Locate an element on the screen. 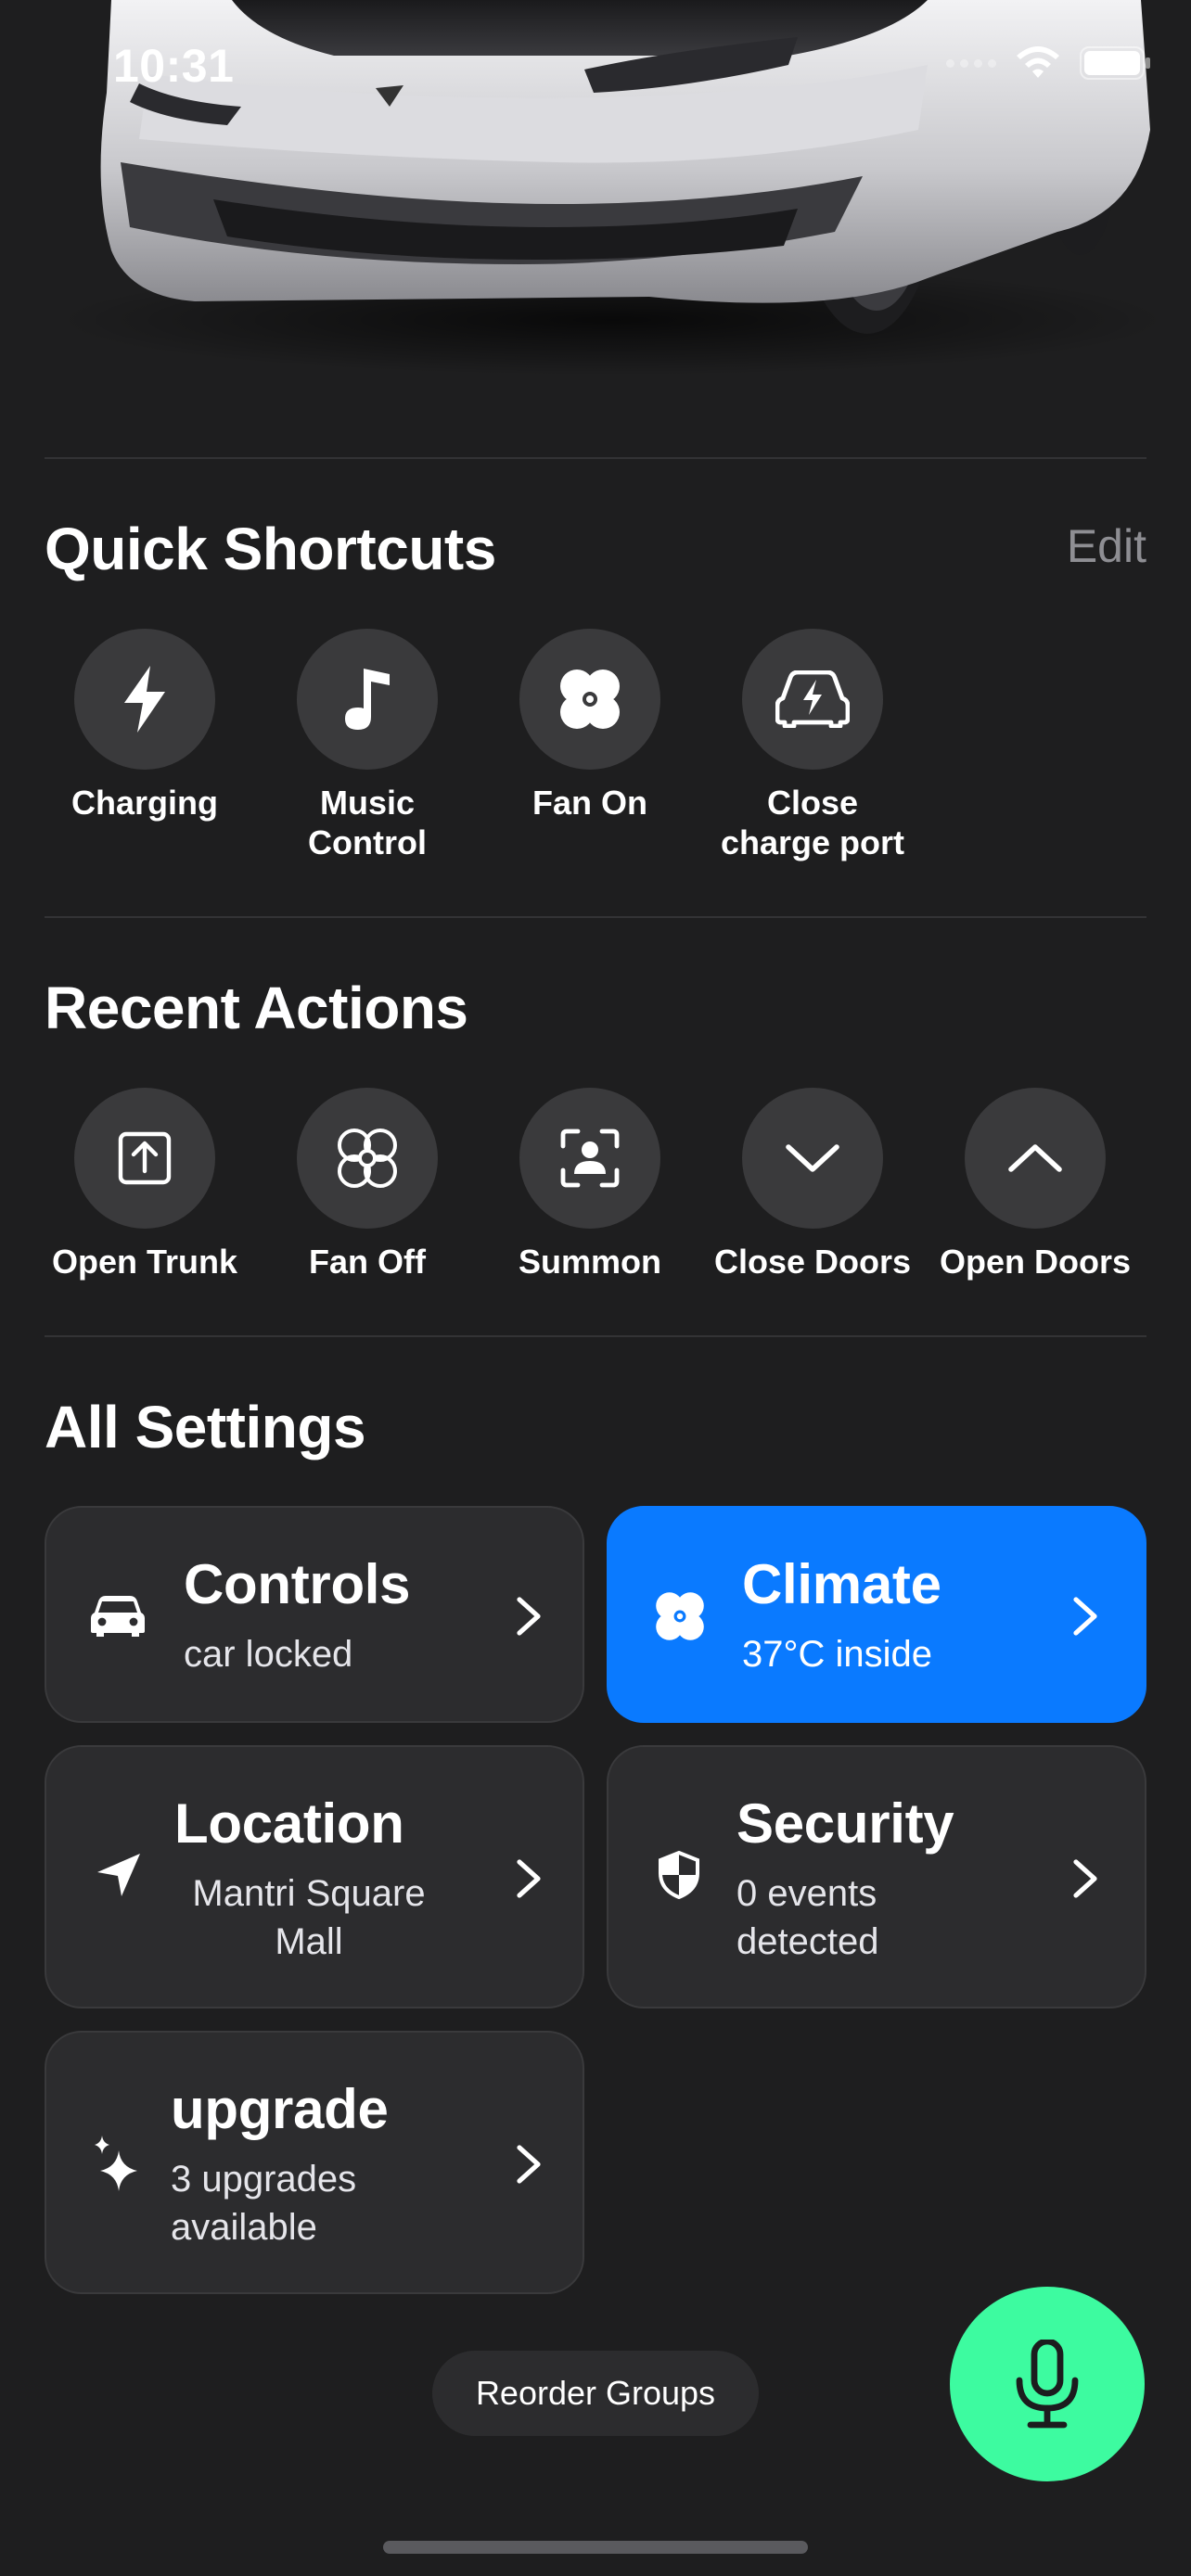 This screenshot has height=2576, width=1191. recent-close-doors: Close Doors is located at coordinates (812, 1185).